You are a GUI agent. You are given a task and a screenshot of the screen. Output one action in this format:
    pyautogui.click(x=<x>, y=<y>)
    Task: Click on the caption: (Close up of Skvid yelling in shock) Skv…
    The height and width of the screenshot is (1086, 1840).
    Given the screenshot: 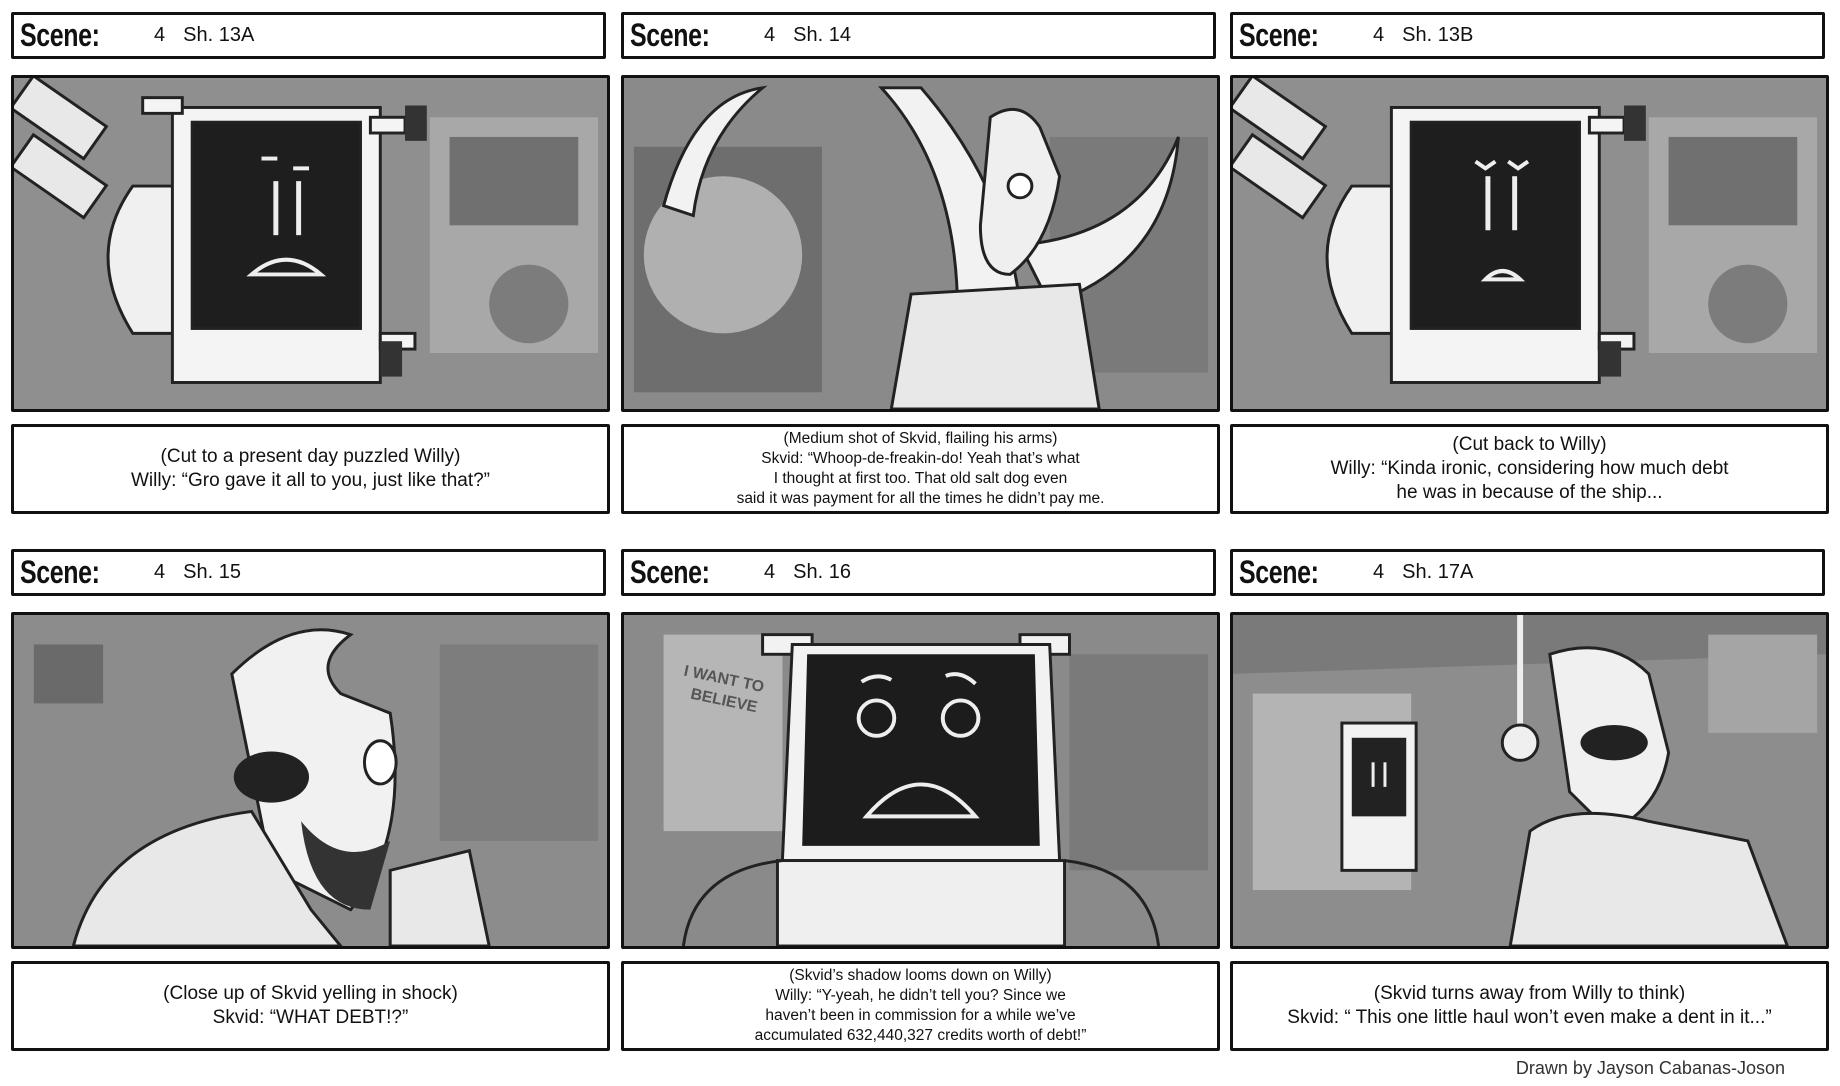 What is the action you would take?
    pyautogui.click(x=310, y=1006)
    